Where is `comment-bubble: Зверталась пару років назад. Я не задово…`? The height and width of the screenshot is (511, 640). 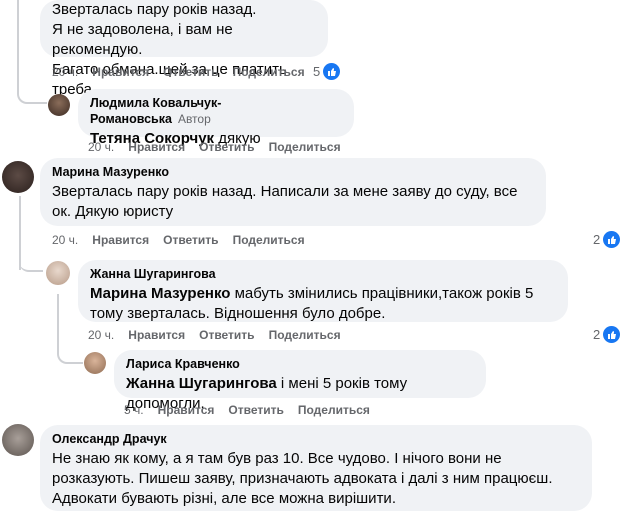 comment-bubble: Зверталась пару років назад. Я не задово… is located at coordinates (184, 49).